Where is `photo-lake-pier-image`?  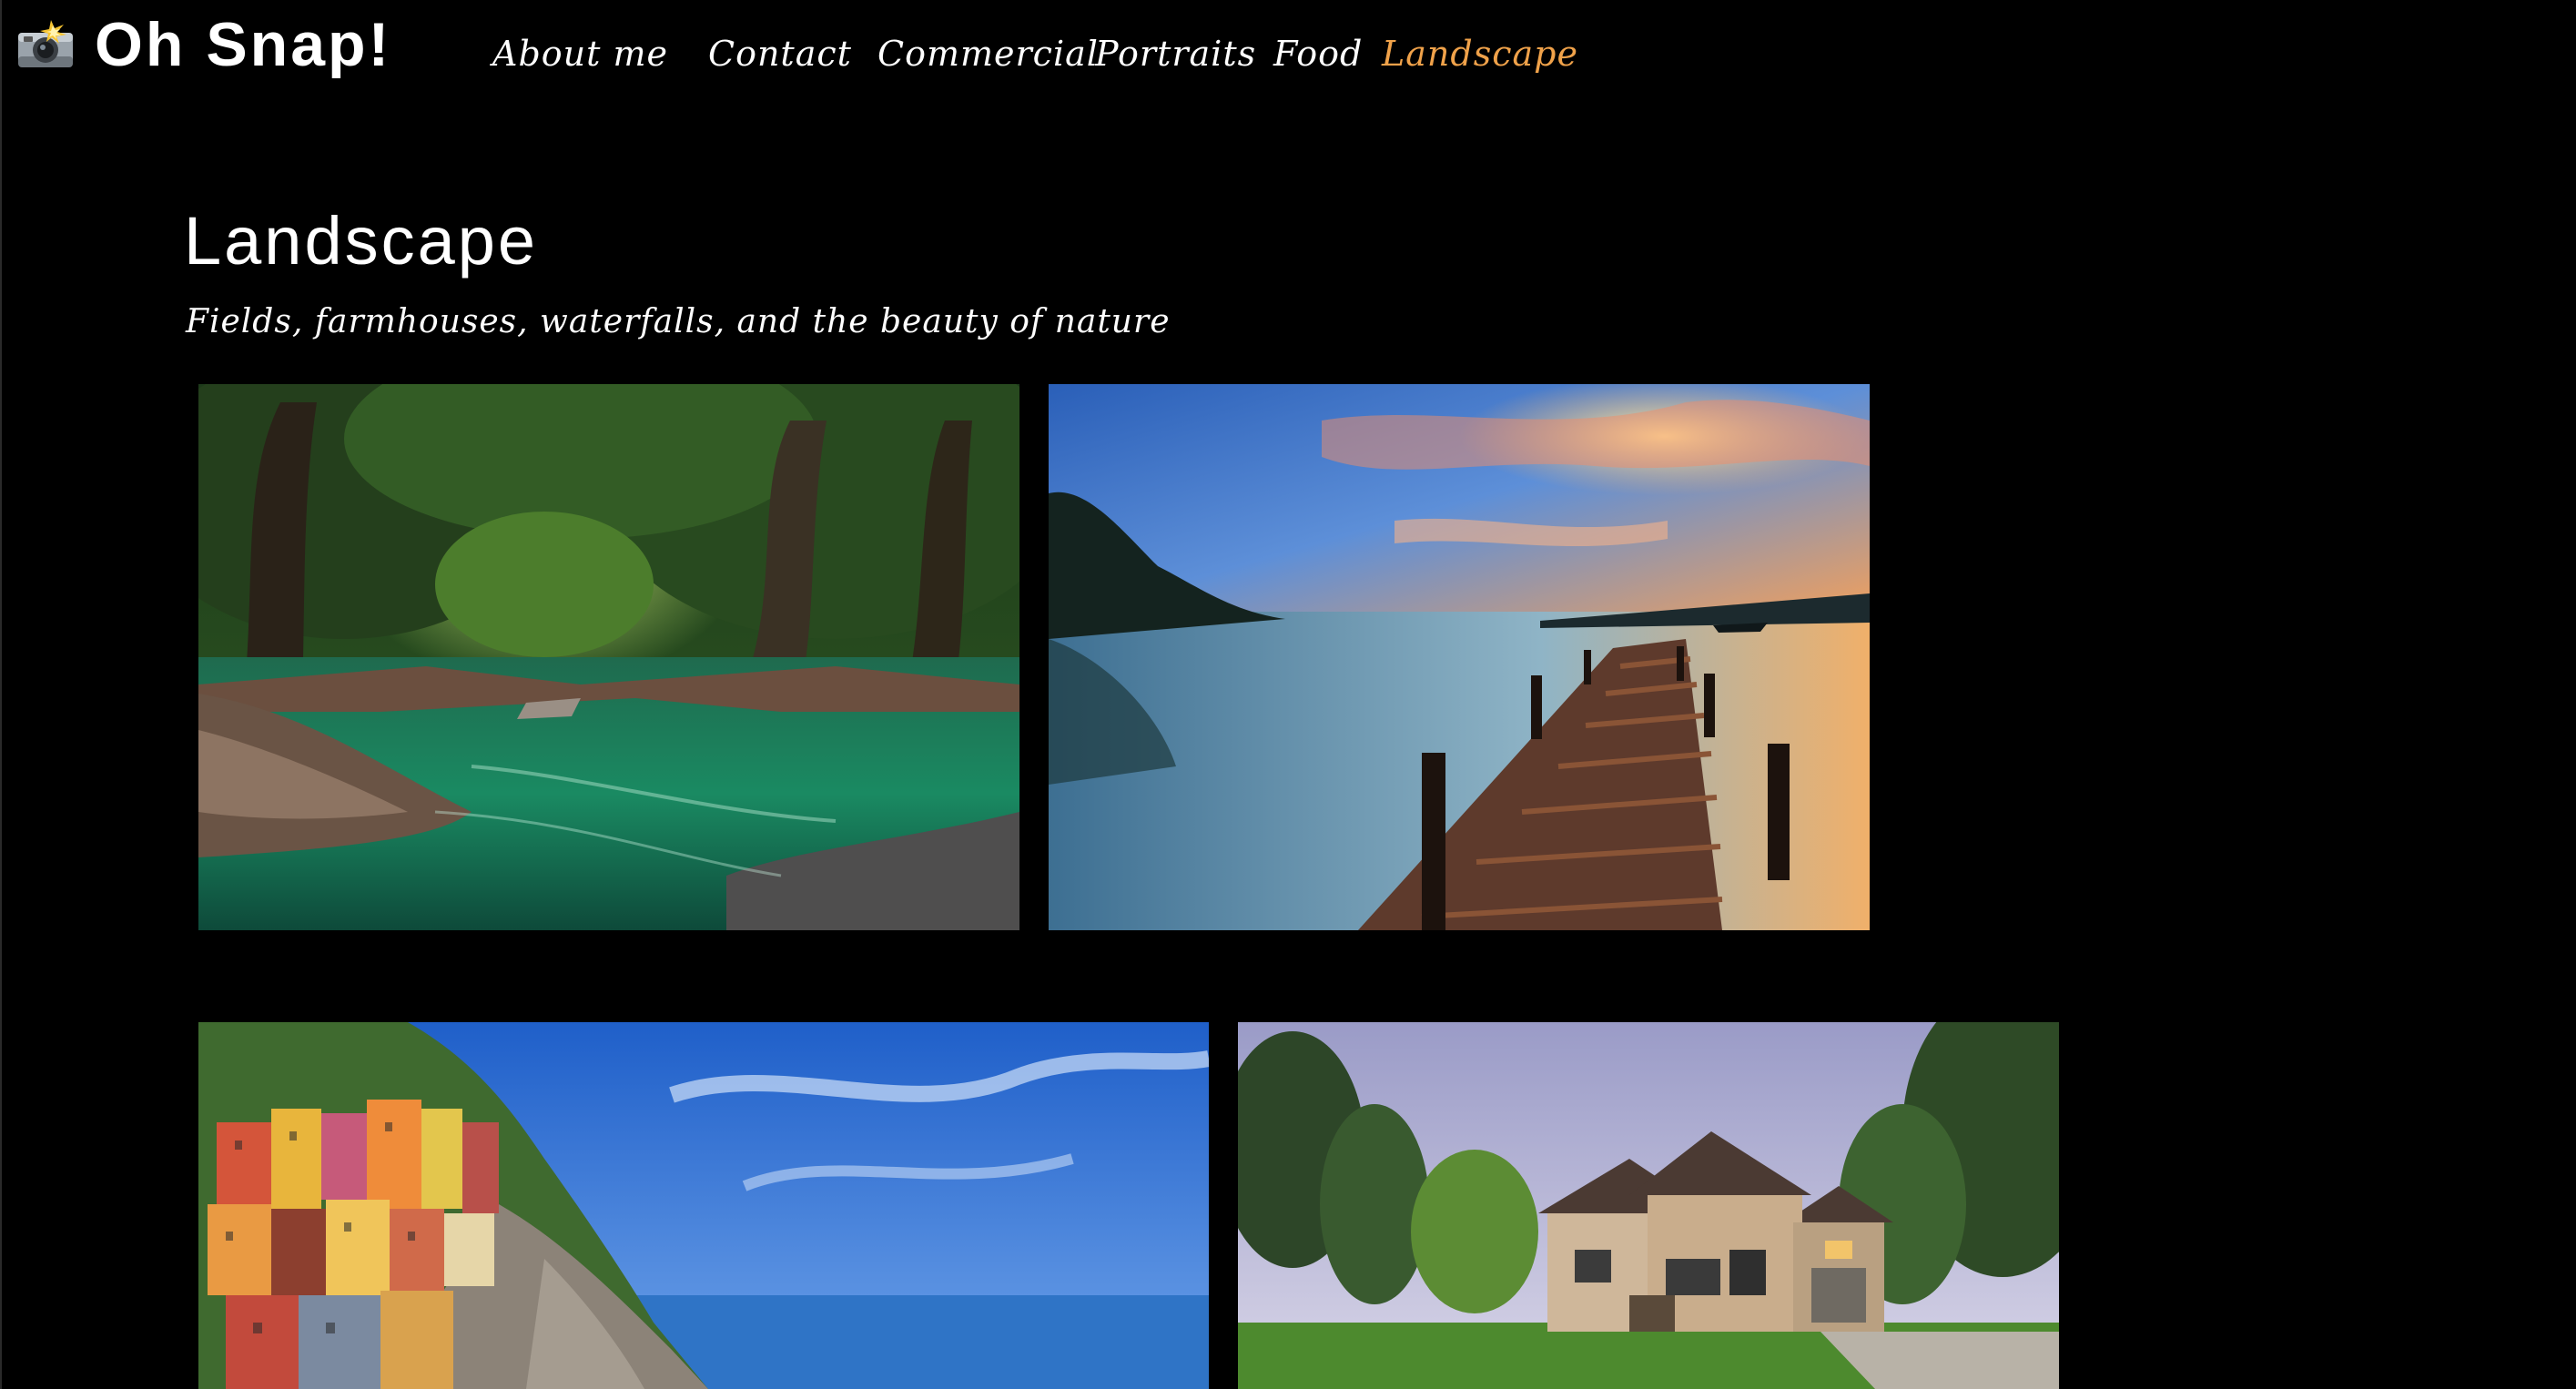
photo-lake-pier-image is located at coordinates (1459, 657).